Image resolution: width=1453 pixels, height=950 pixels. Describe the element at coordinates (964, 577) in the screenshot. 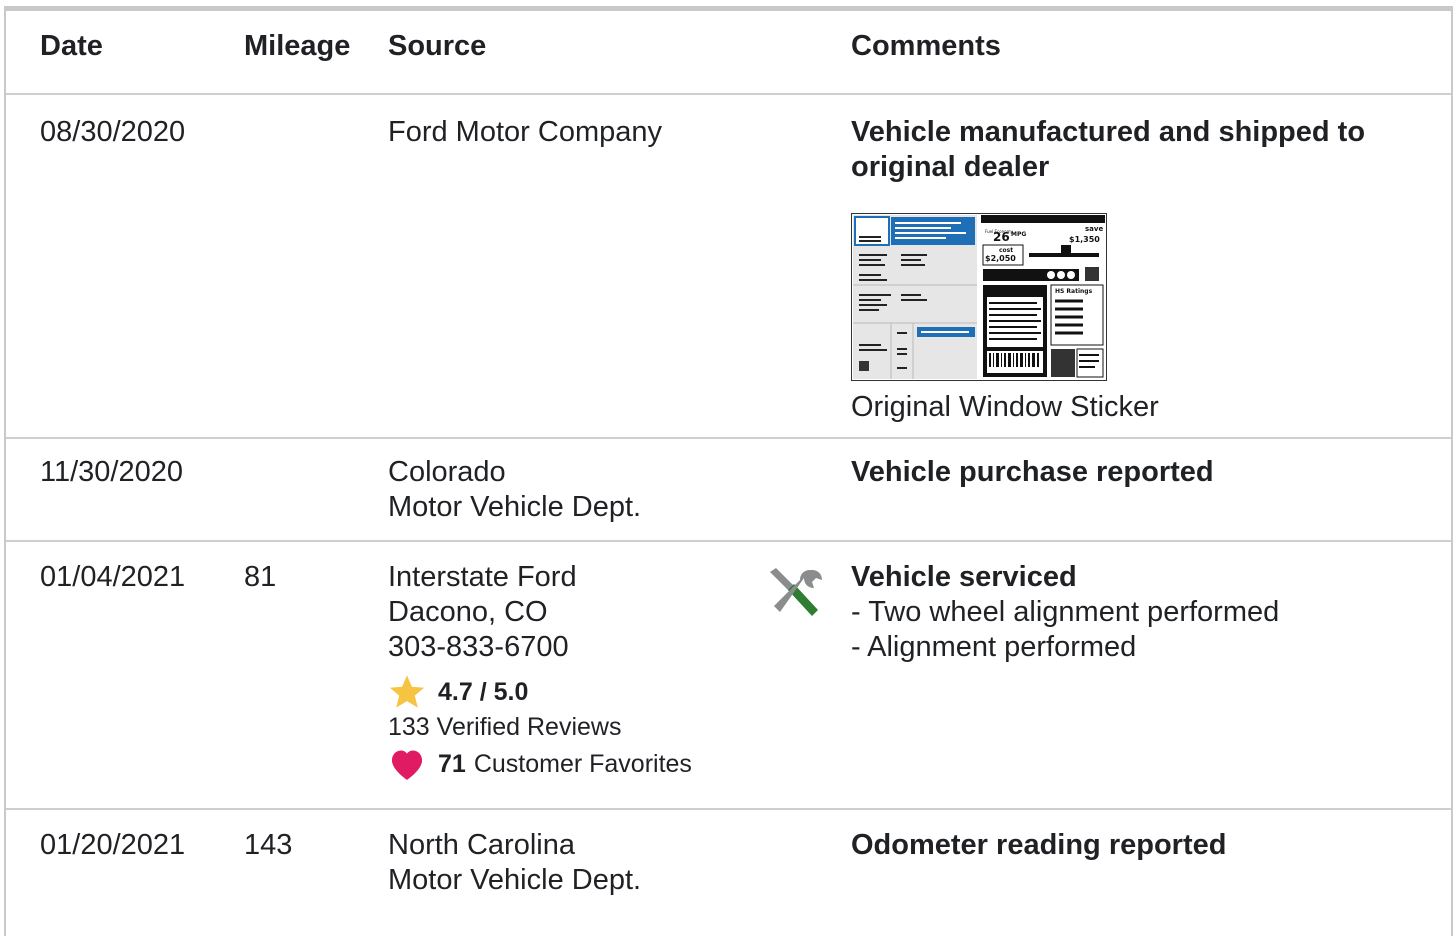

I see `row-comment-title: Vehicle serviced` at that location.